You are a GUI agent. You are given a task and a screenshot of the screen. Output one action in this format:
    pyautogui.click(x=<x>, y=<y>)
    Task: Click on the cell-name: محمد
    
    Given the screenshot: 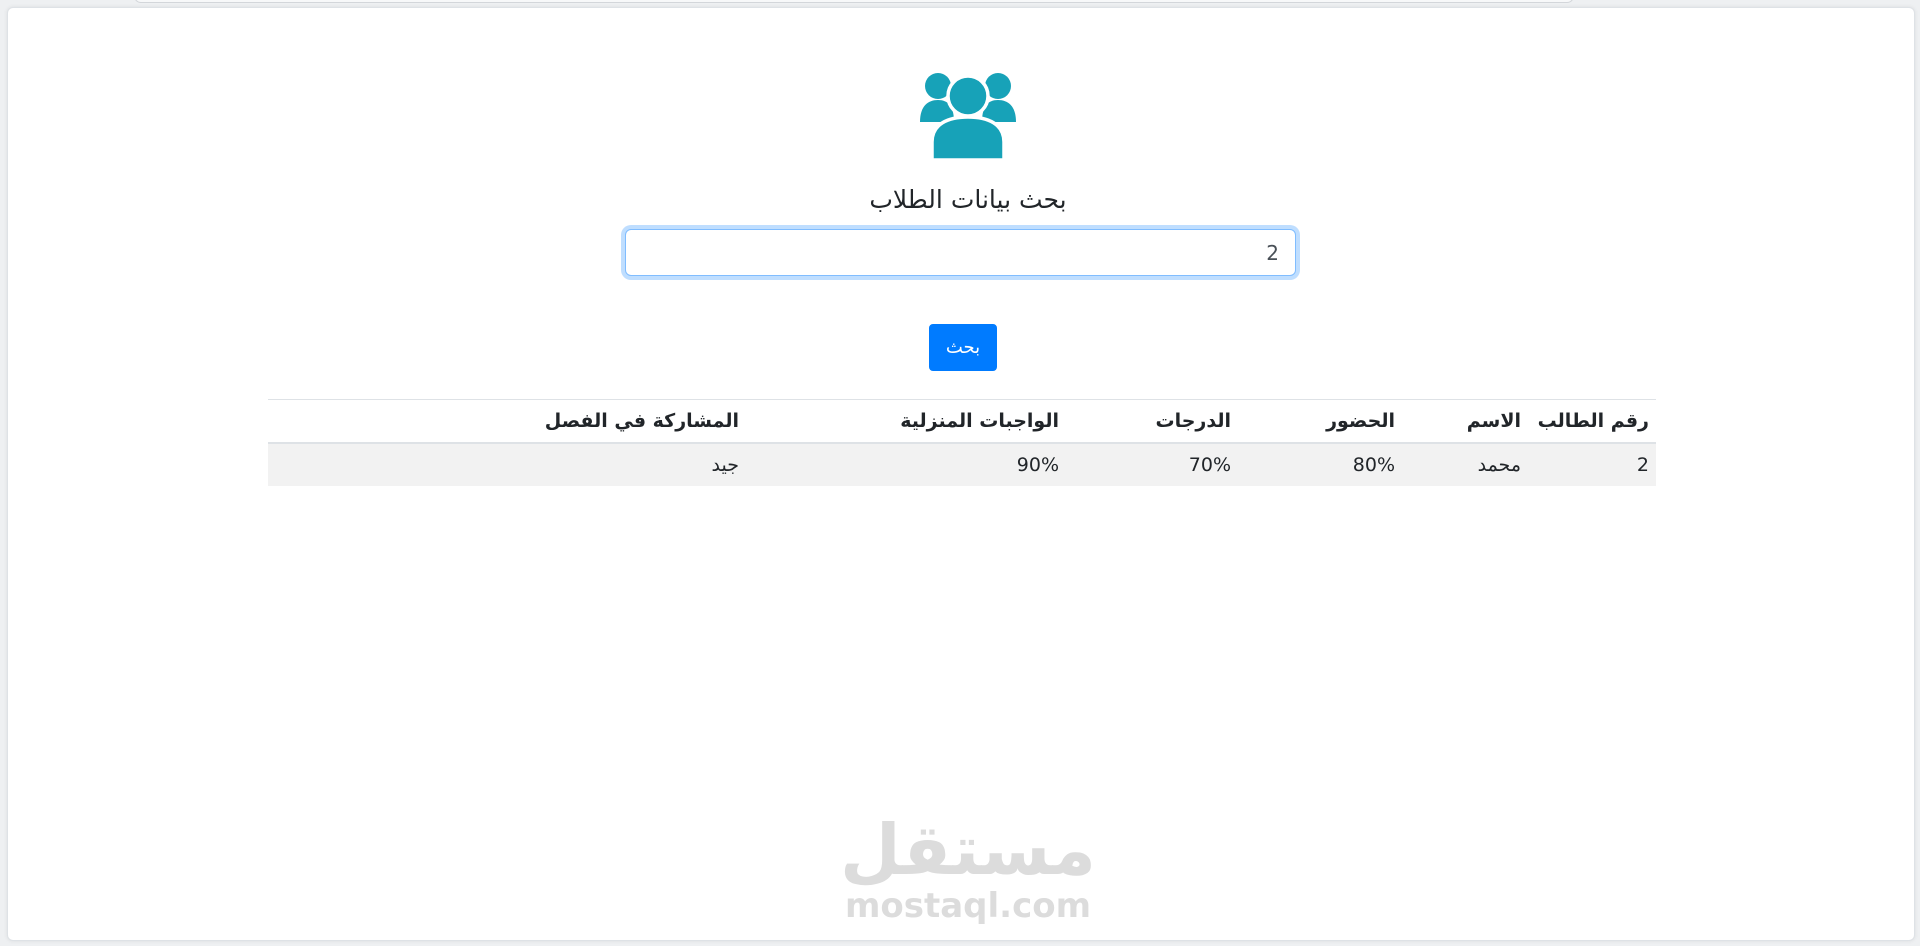 What is the action you would take?
    pyautogui.click(x=1465, y=464)
    